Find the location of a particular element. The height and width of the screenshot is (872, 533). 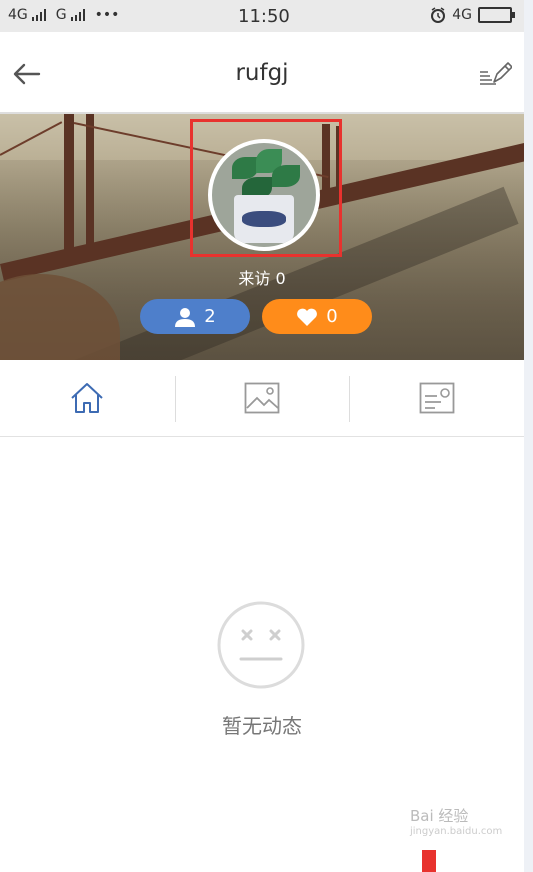

watermark-brand: Bai 经验 is located at coordinates (439, 816).